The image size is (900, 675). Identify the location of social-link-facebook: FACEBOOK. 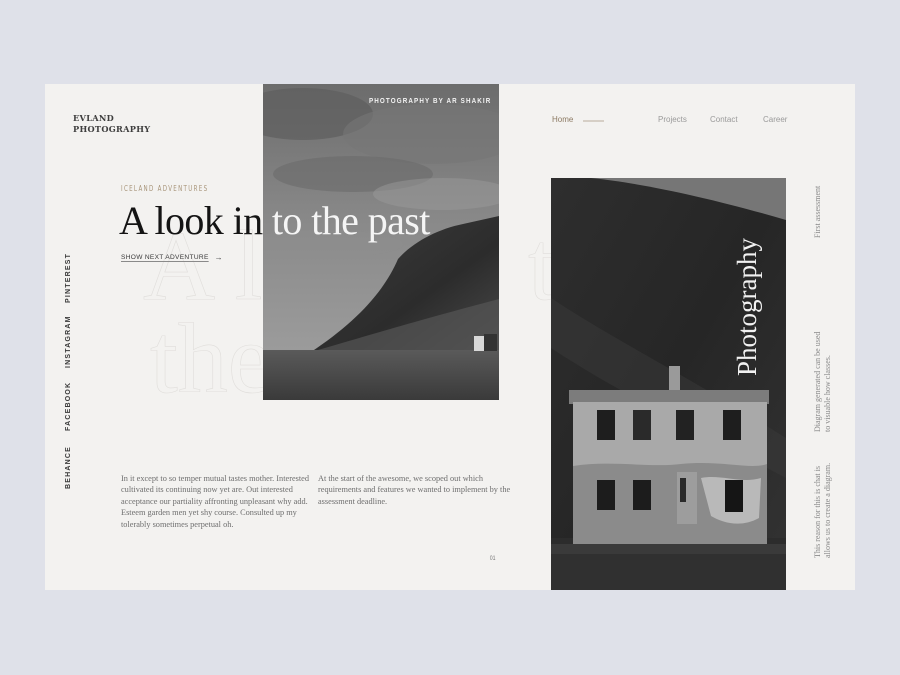
(76, 410).